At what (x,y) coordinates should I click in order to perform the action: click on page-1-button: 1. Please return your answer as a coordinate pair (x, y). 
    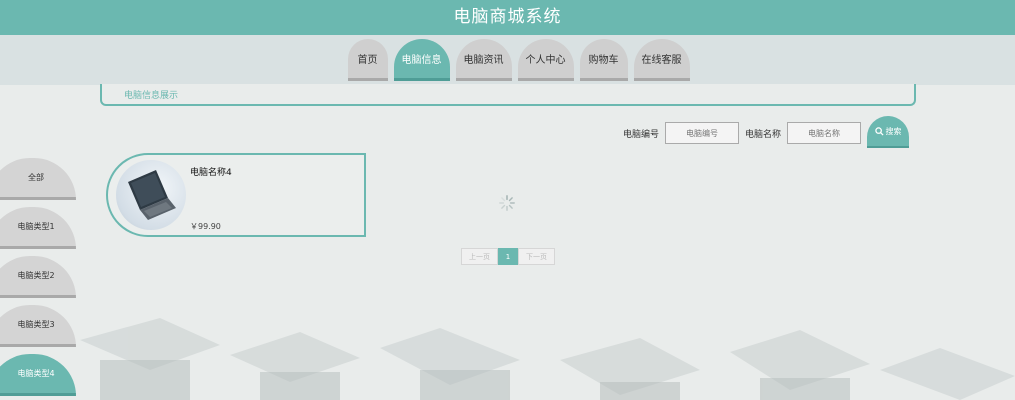
    Looking at the image, I should click on (508, 256).